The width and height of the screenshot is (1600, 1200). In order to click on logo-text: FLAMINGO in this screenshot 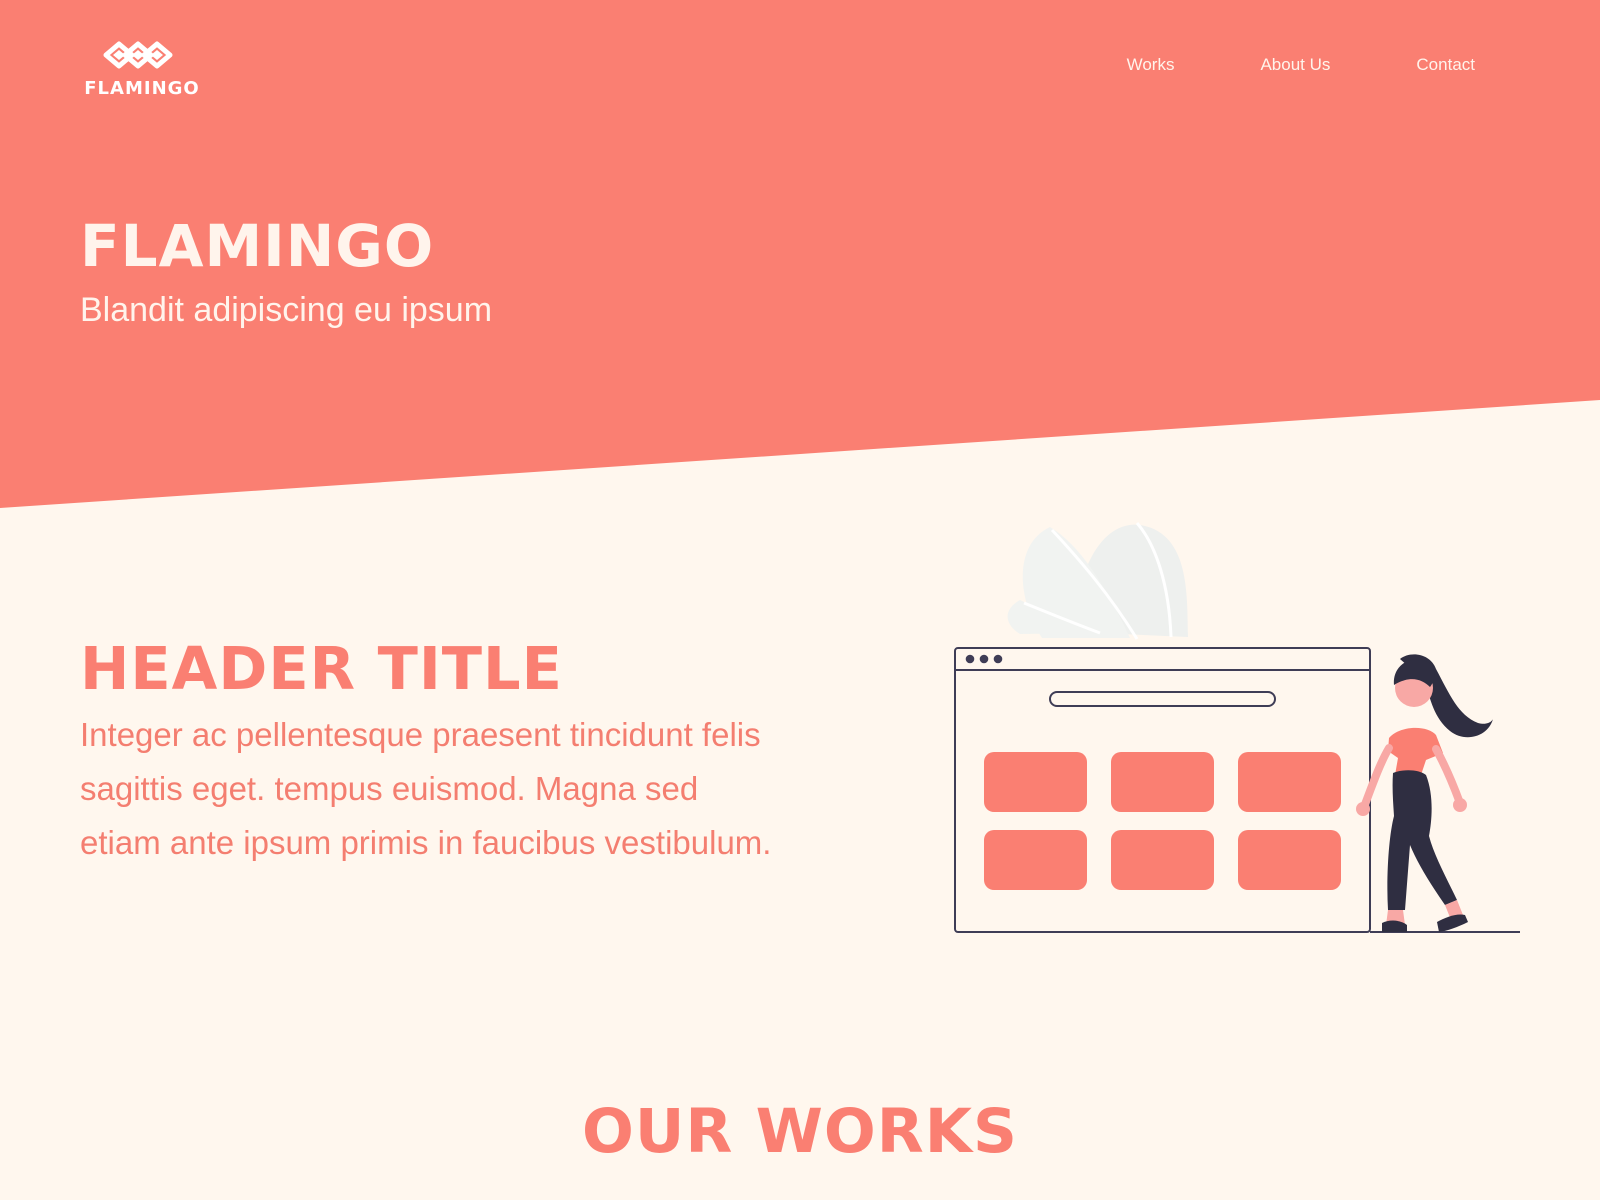, I will do `click(142, 88)`.